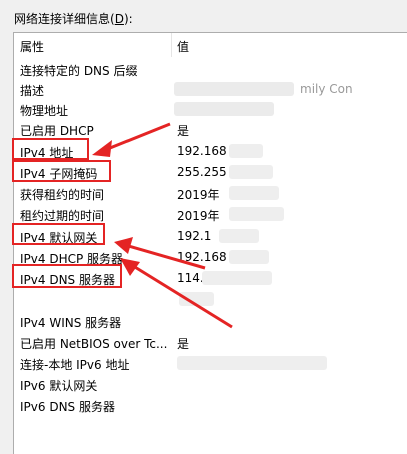 This screenshot has width=407, height=454. Describe the element at coordinates (210, 45) in the screenshot. I see `list-header: 属性 值` at that location.